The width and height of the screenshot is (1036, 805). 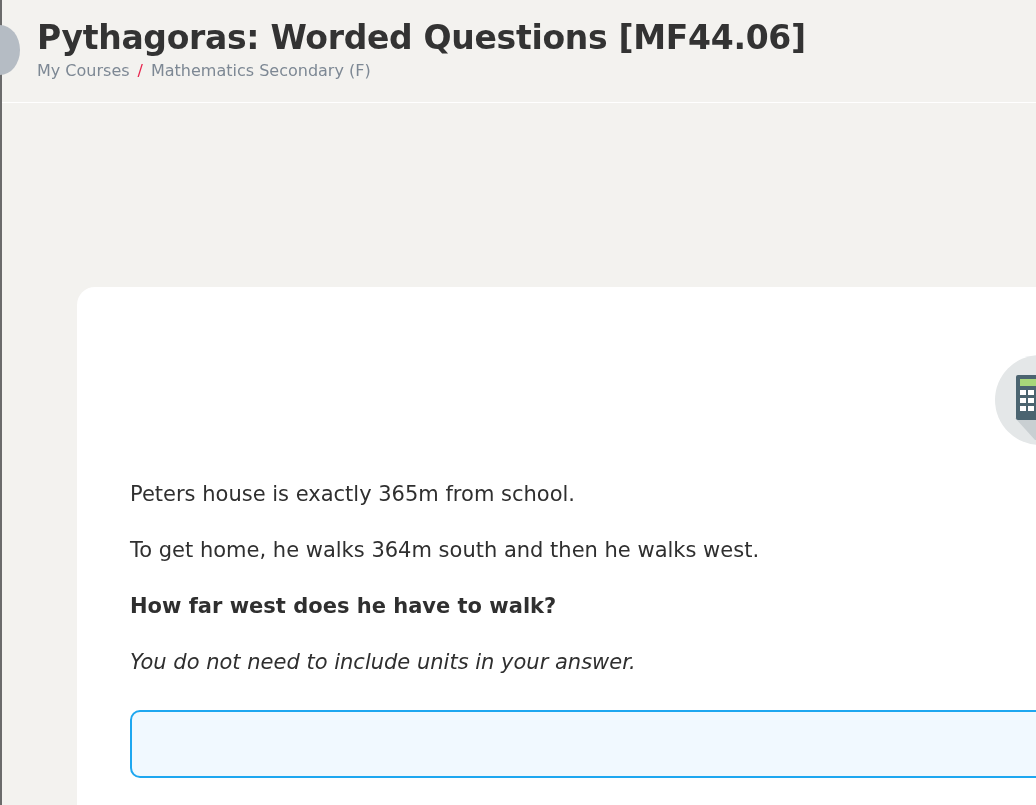 I want to click on breadcrumb-link: Mathematics Secondary (F), so click(x=260, y=70).